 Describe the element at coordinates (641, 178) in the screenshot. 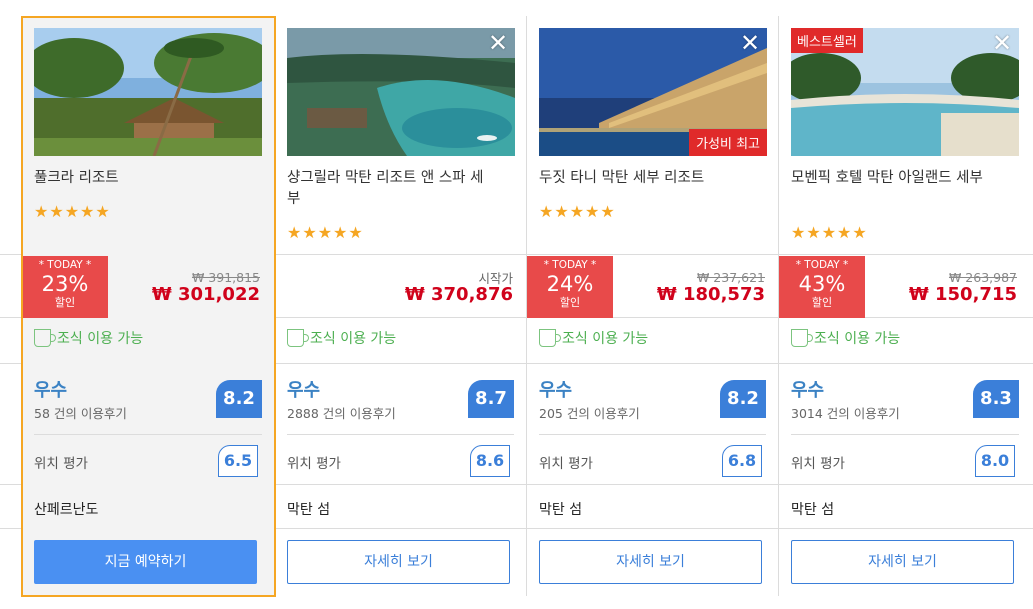

I see `hotel-name: 두짓 타니 막탄 세부 리조트` at that location.